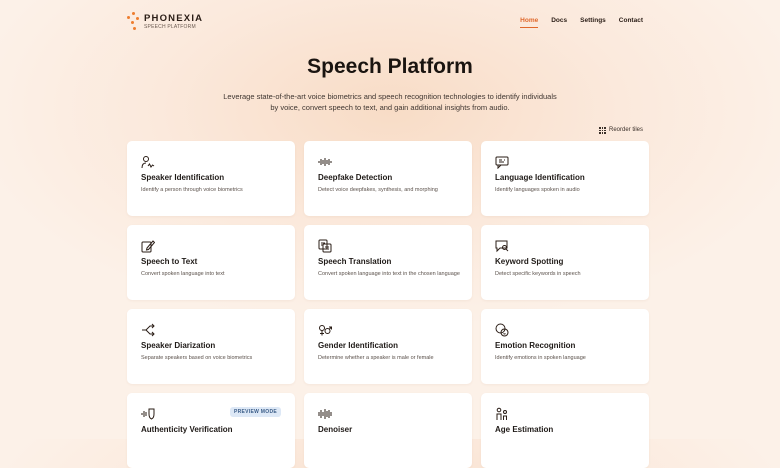 The width and height of the screenshot is (780, 468). What do you see at coordinates (501, 413) in the screenshot?
I see `people-age-icon` at bounding box center [501, 413].